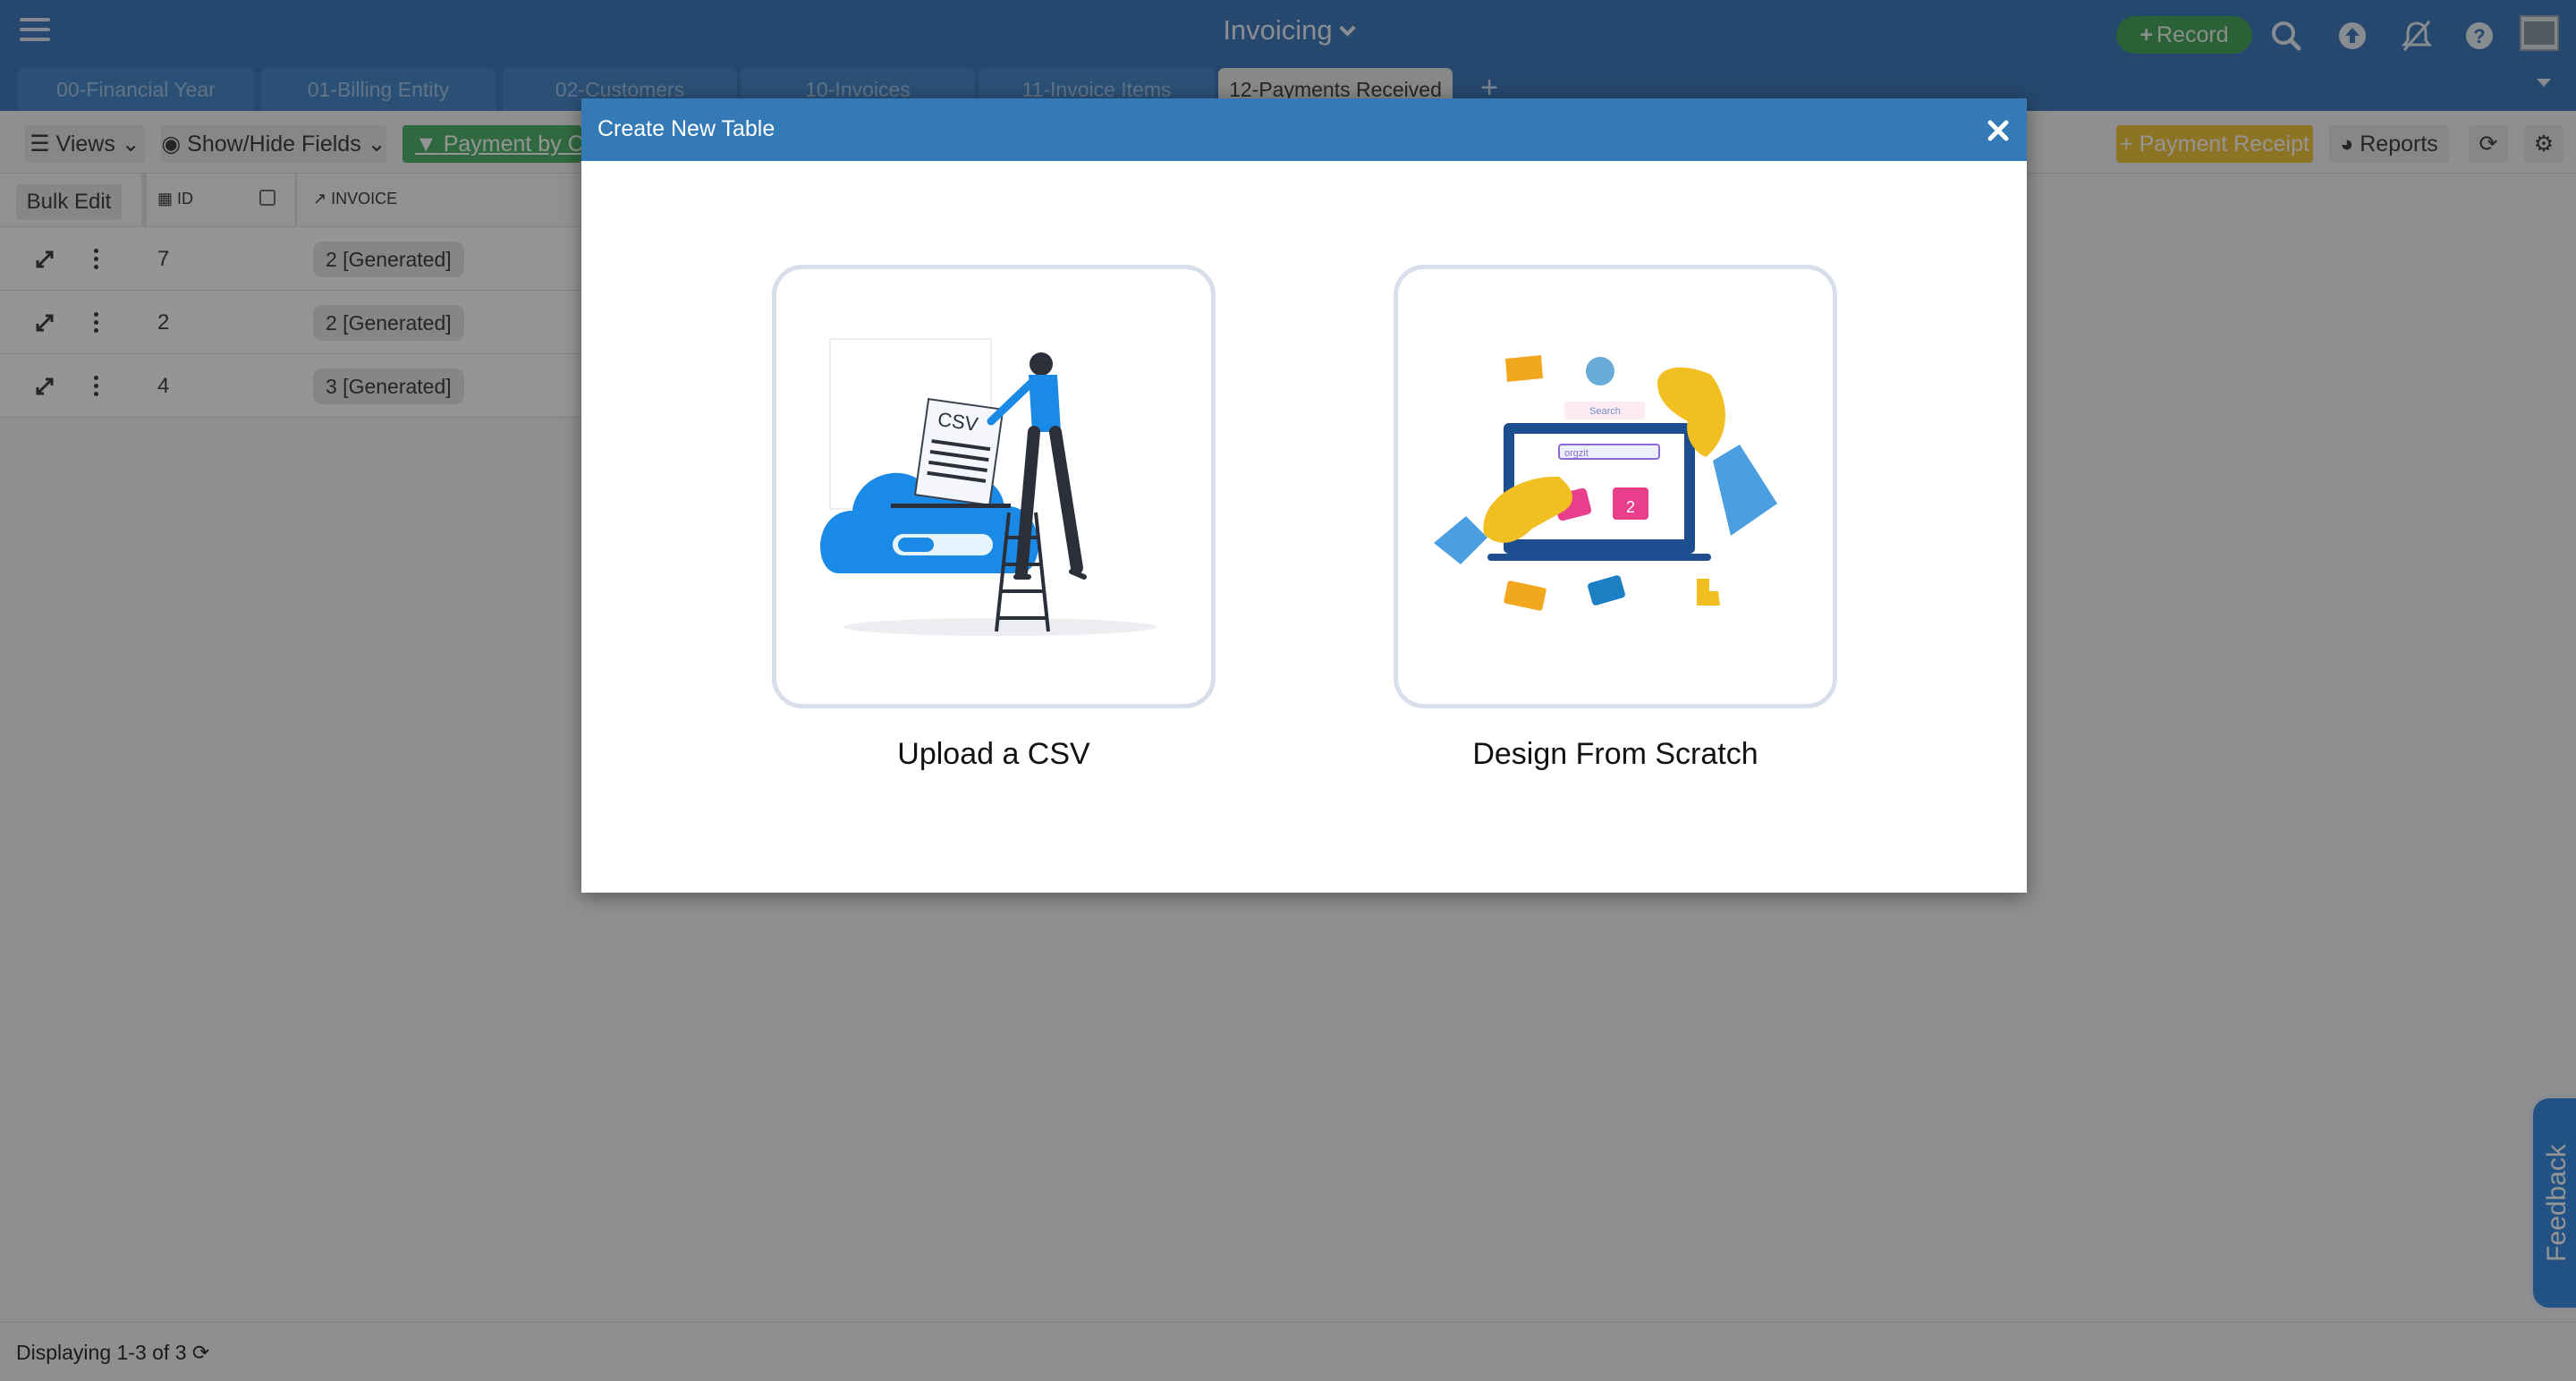  Describe the element at coordinates (988, 487) in the screenshot. I see `csv-upload-illustration: CSV` at that location.